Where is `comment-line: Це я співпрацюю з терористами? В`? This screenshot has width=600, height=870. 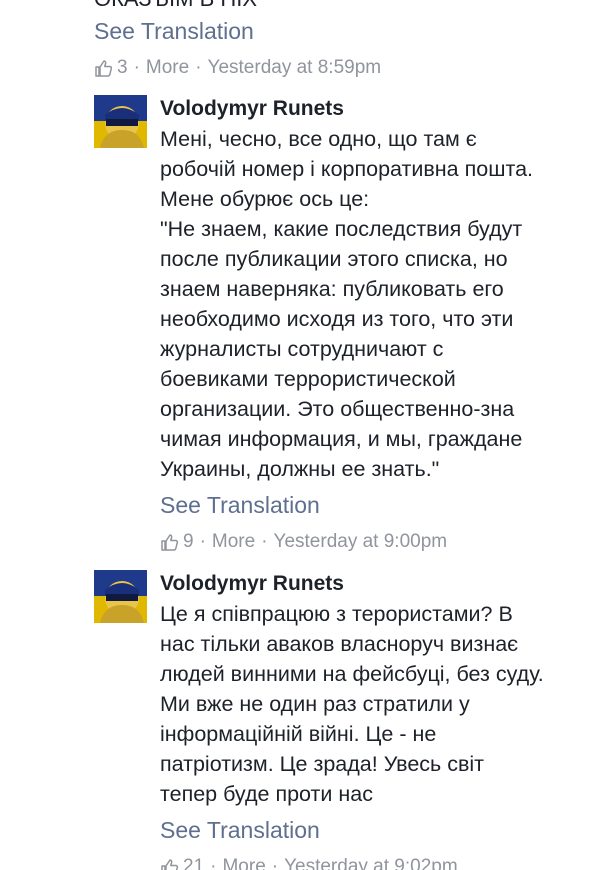
comment-line: Це я співпрацюю з терористами? В is located at coordinates (336, 614).